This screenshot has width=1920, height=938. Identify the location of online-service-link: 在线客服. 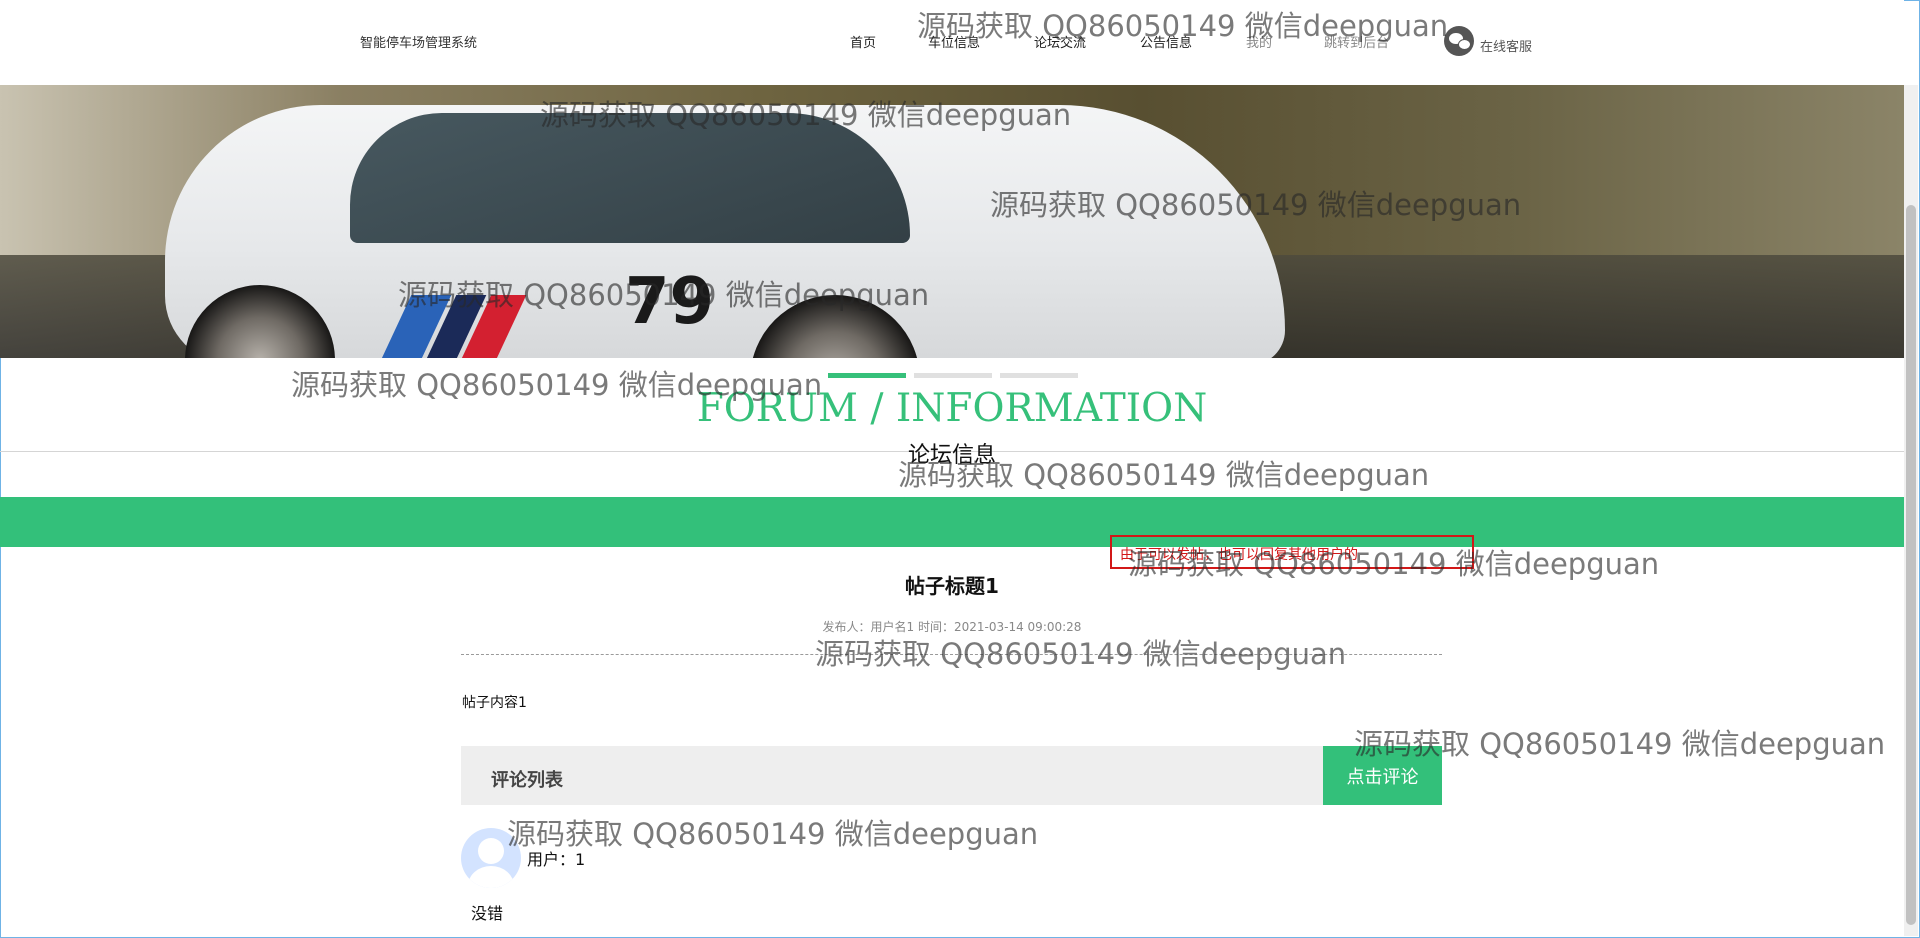
(1488, 41).